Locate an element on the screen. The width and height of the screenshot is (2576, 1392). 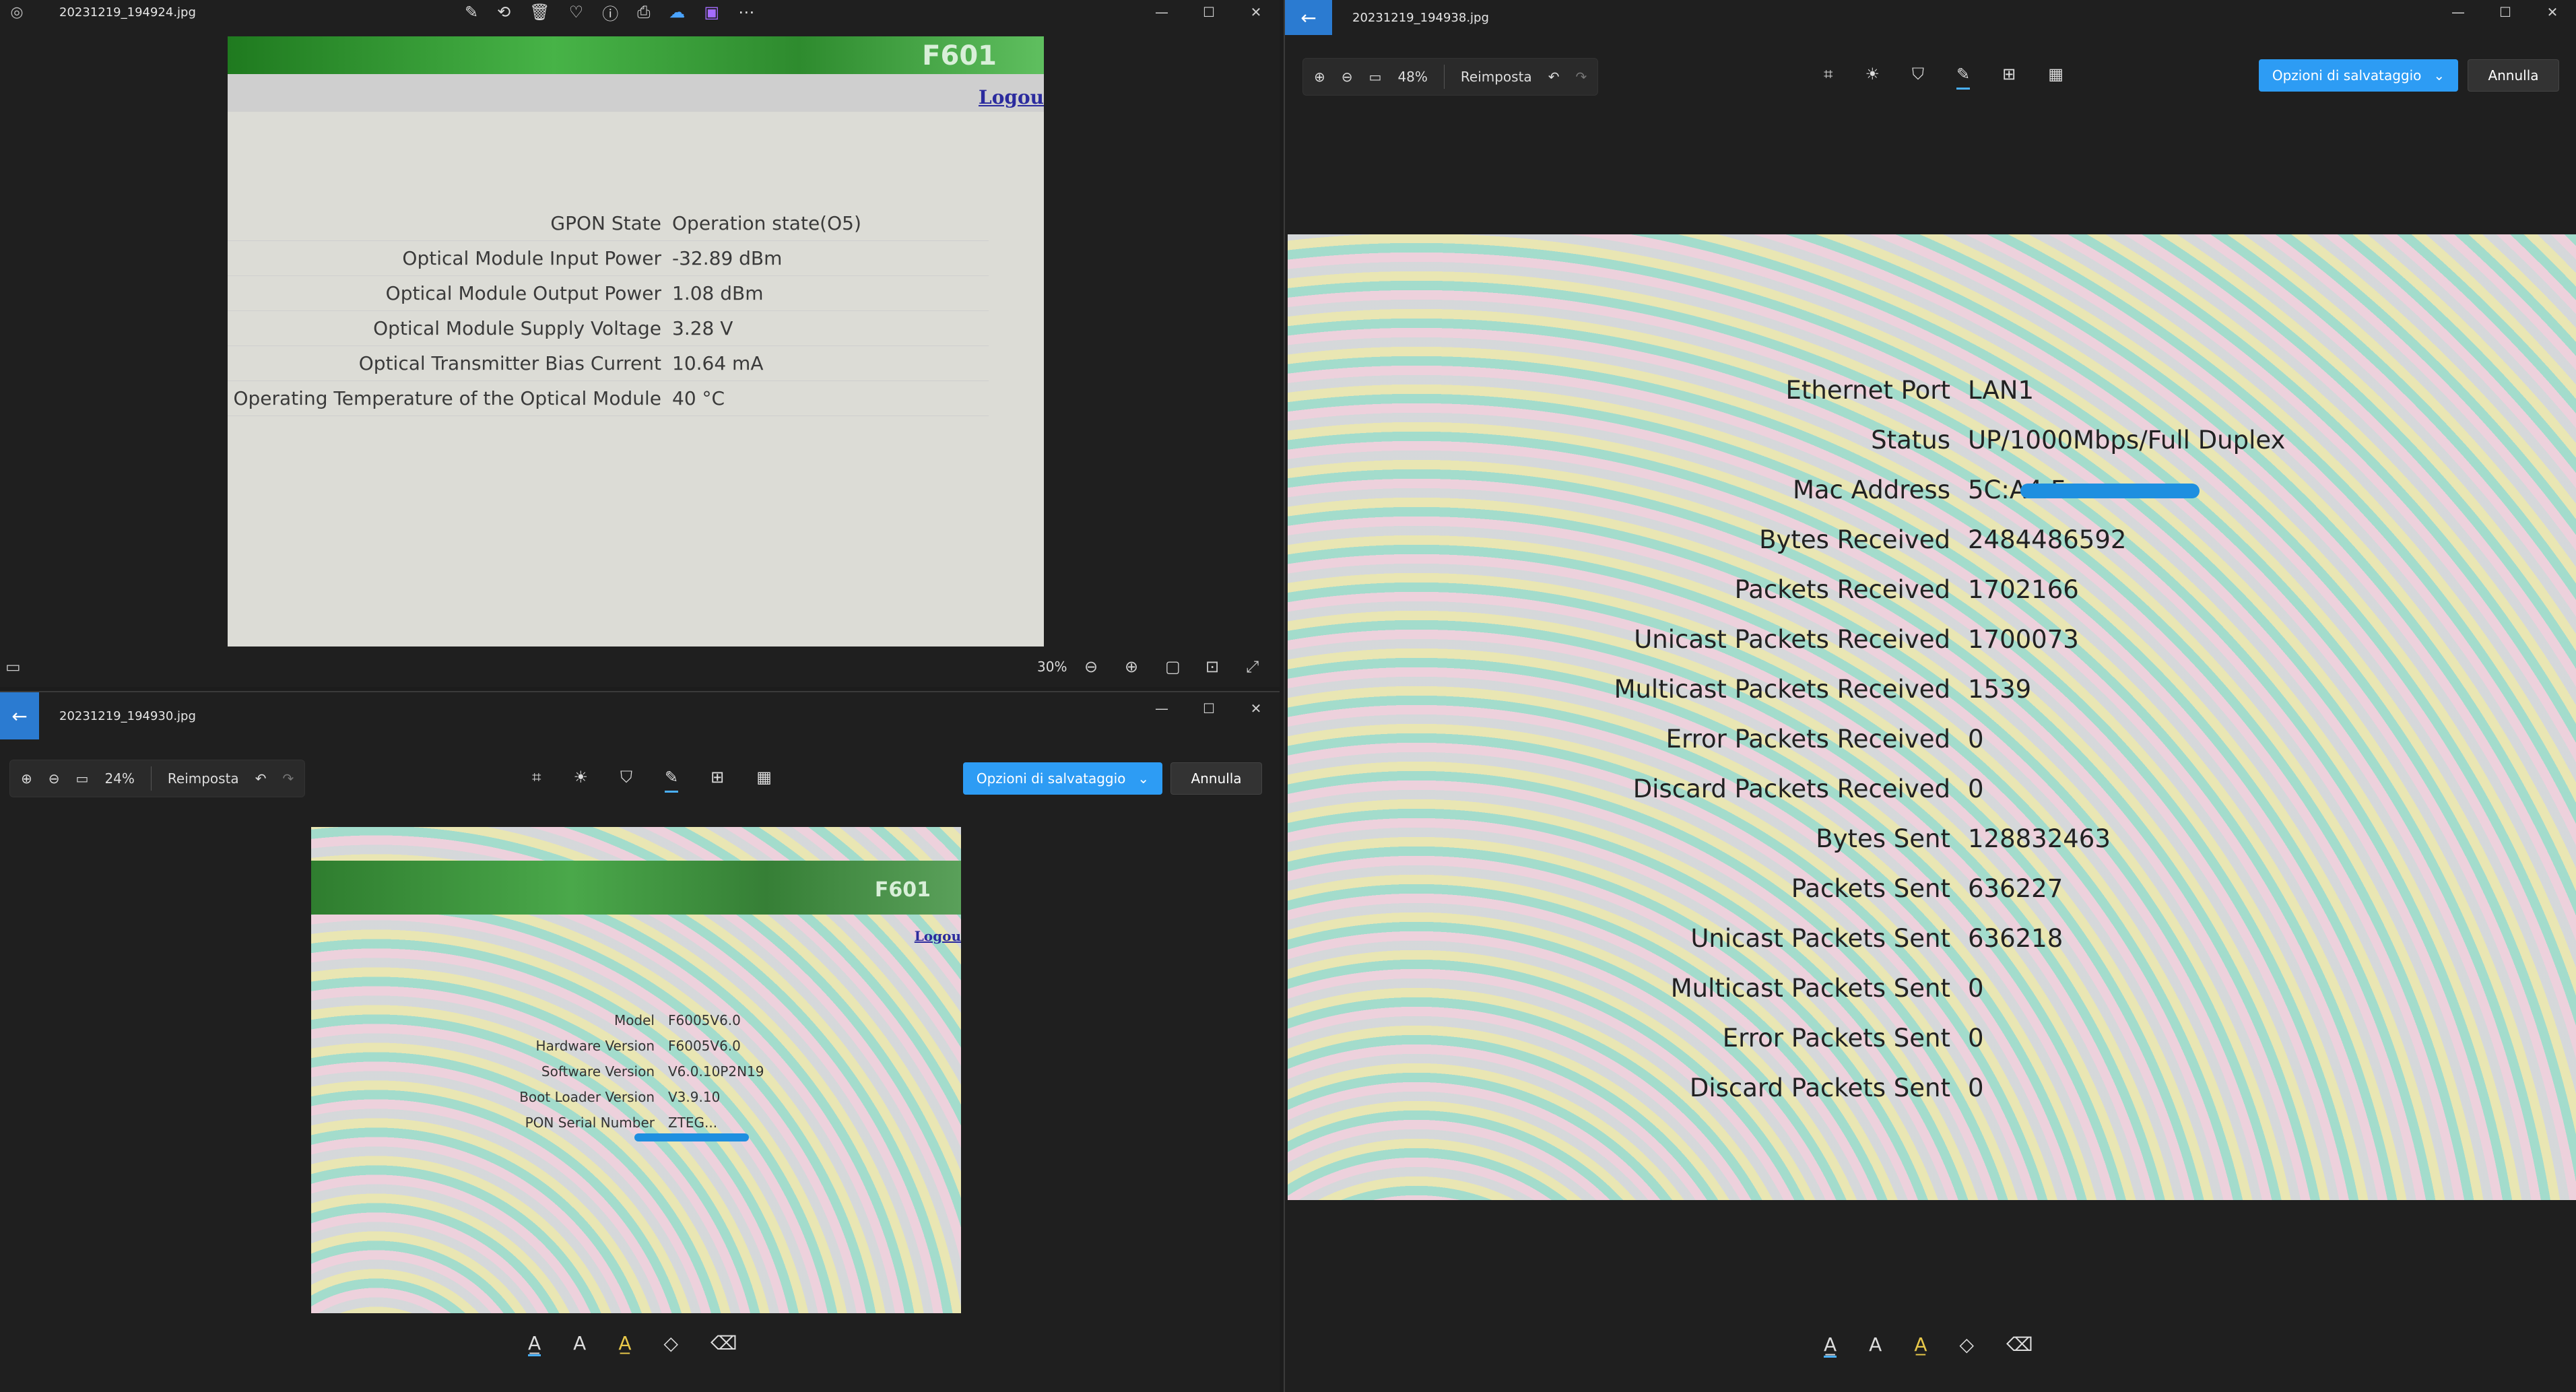
viewer-toolbar: ✎ ⟲ 🗑 ♡ ⓘ ⎙ ☁ ▣ ⋯ is located at coordinates (609, 12).